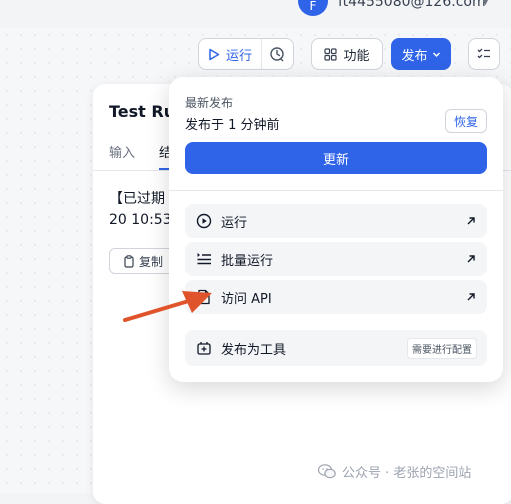 The width and height of the screenshot is (511, 504). Describe the element at coordinates (356, 56) in the screenshot. I see `features-button-label: 功能` at that location.